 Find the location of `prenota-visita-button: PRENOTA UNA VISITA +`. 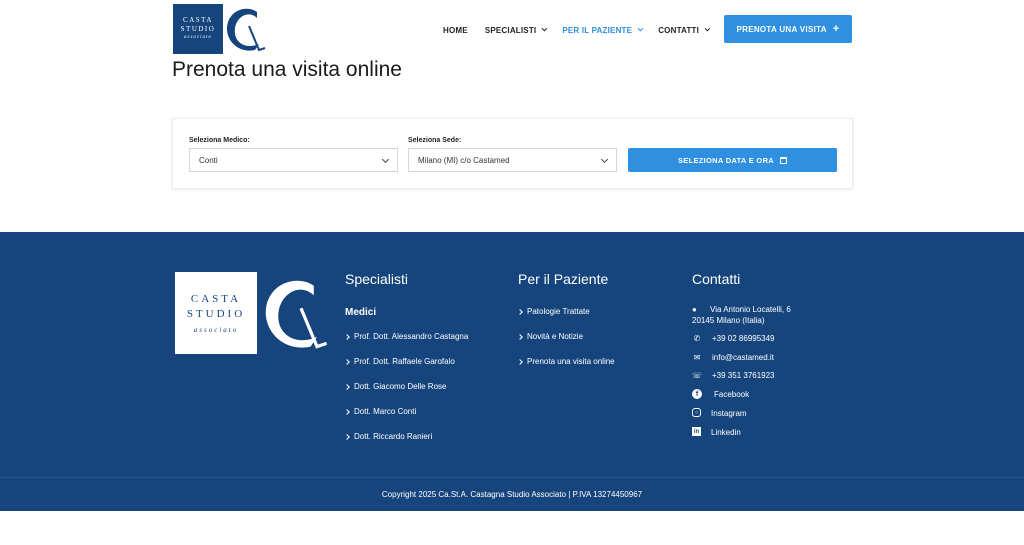

prenota-visita-button: PRENOTA UNA VISITA + is located at coordinates (788, 29).